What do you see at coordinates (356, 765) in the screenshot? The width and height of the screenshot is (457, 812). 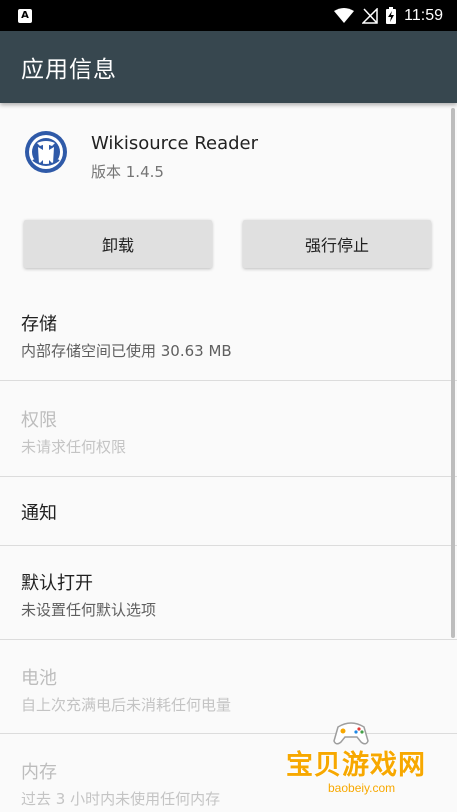 I see `watermark-text: 宝贝游戏网` at bounding box center [356, 765].